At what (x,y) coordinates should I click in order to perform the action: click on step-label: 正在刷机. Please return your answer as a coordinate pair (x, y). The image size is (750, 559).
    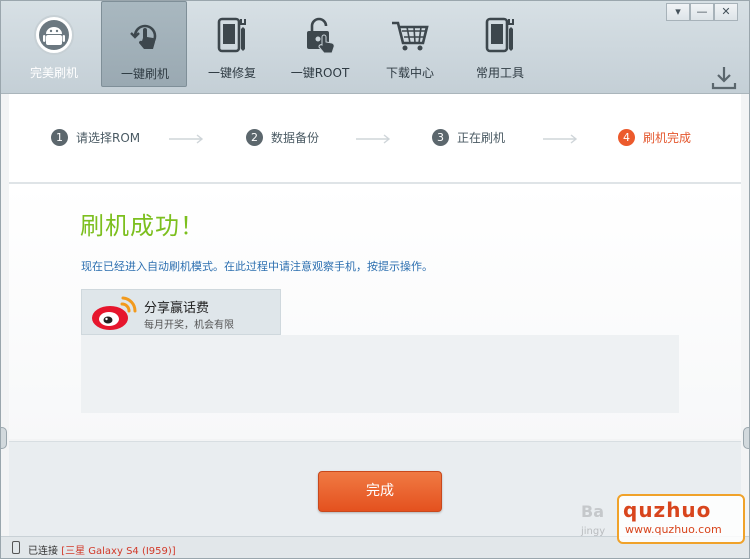
    Looking at the image, I should click on (481, 138).